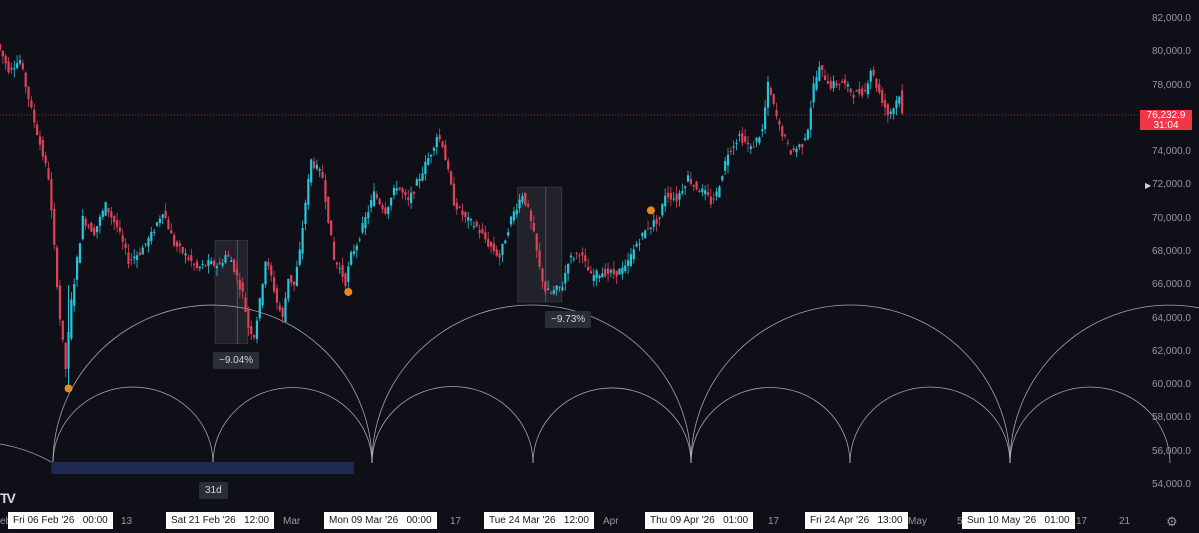  What do you see at coordinates (380, 520) in the screenshot?
I see `time-axis-date-tag: Mon 09 Mar '26 00:00` at bounding box center [380, 520].